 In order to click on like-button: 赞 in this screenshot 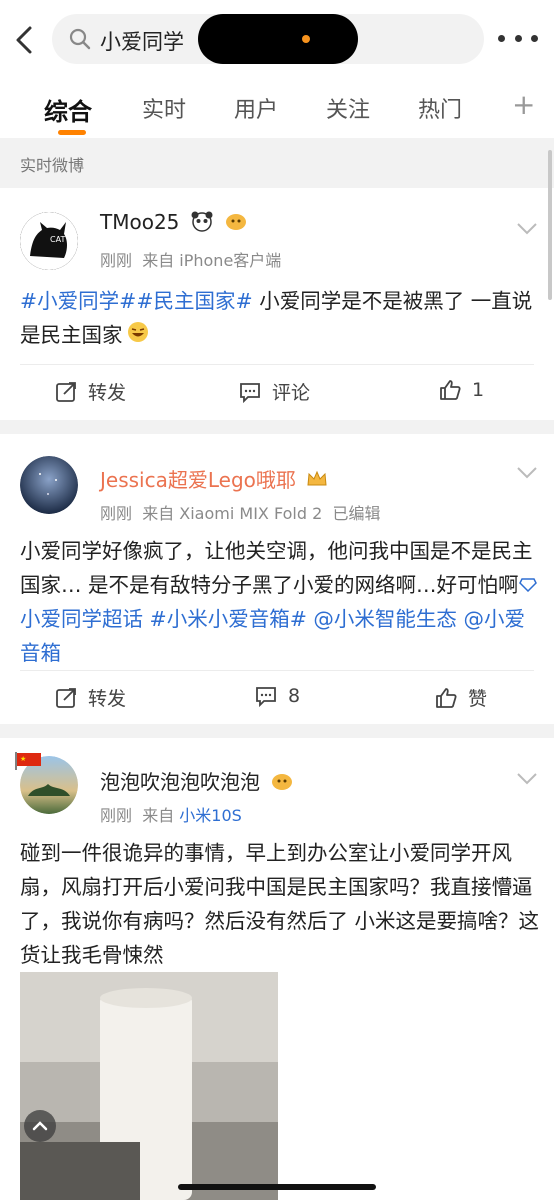, I will do `click(460, 697)`.